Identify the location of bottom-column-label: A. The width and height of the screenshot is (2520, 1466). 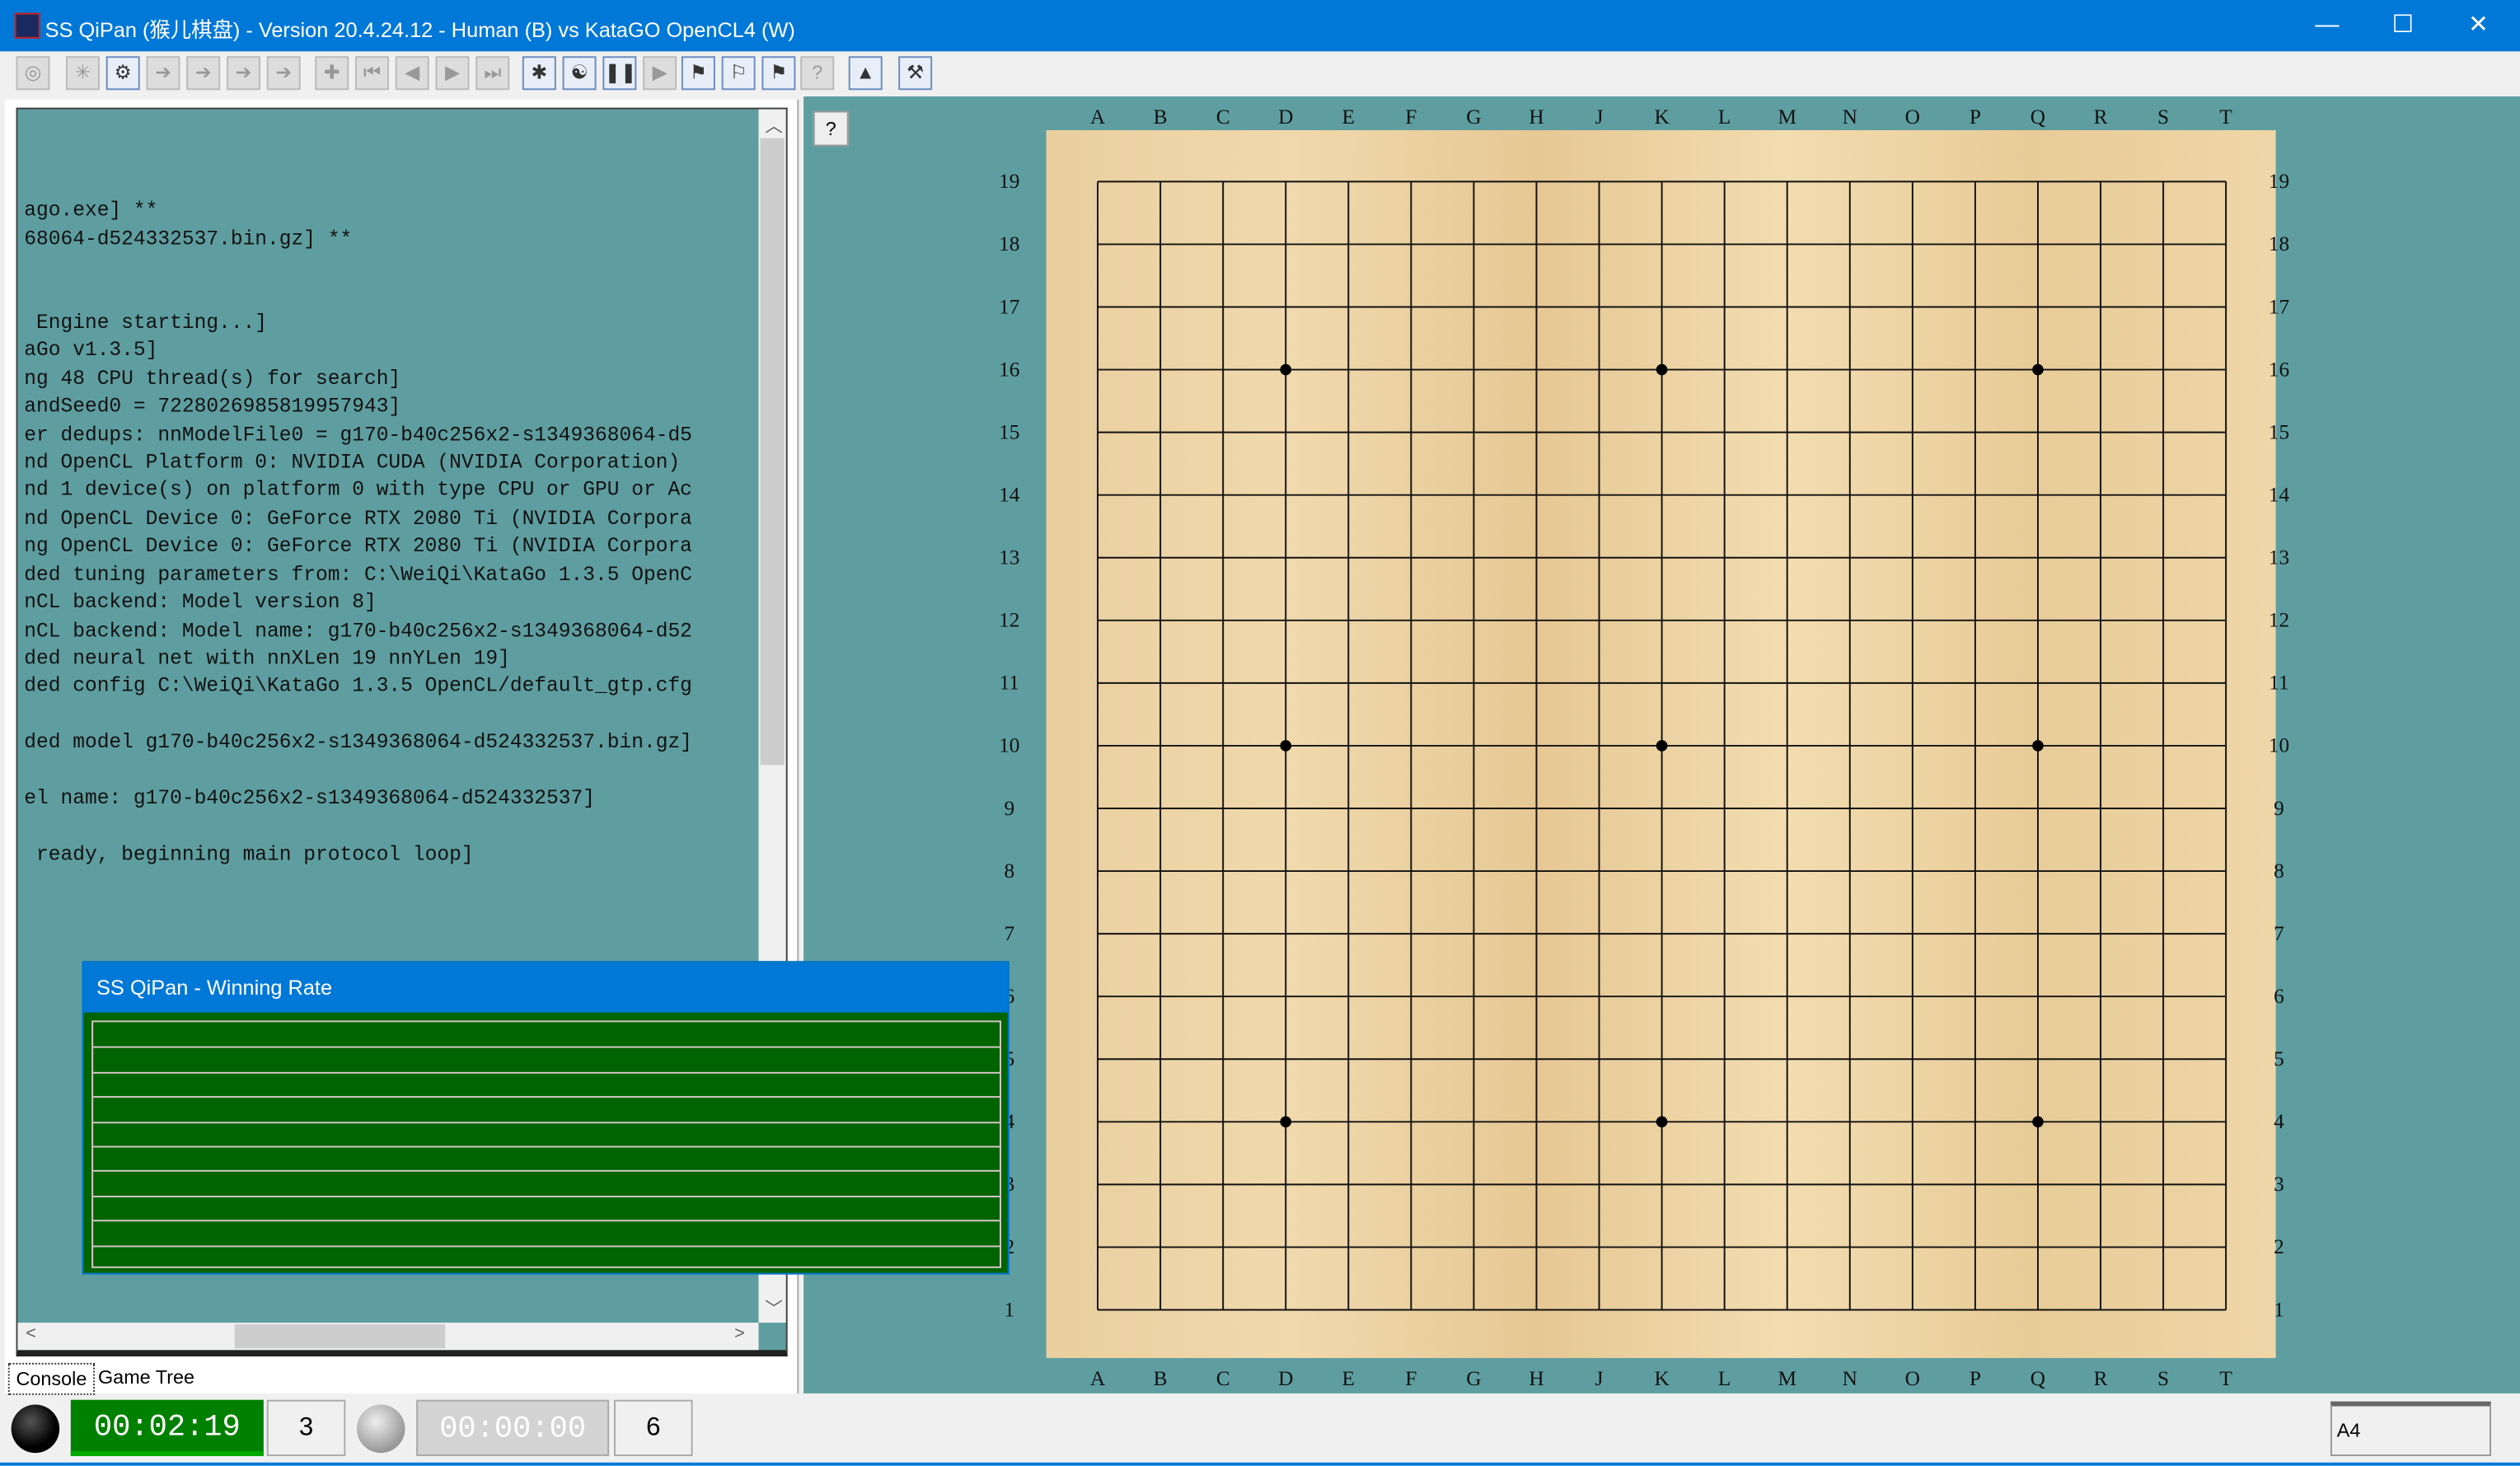
(1097, 1378).